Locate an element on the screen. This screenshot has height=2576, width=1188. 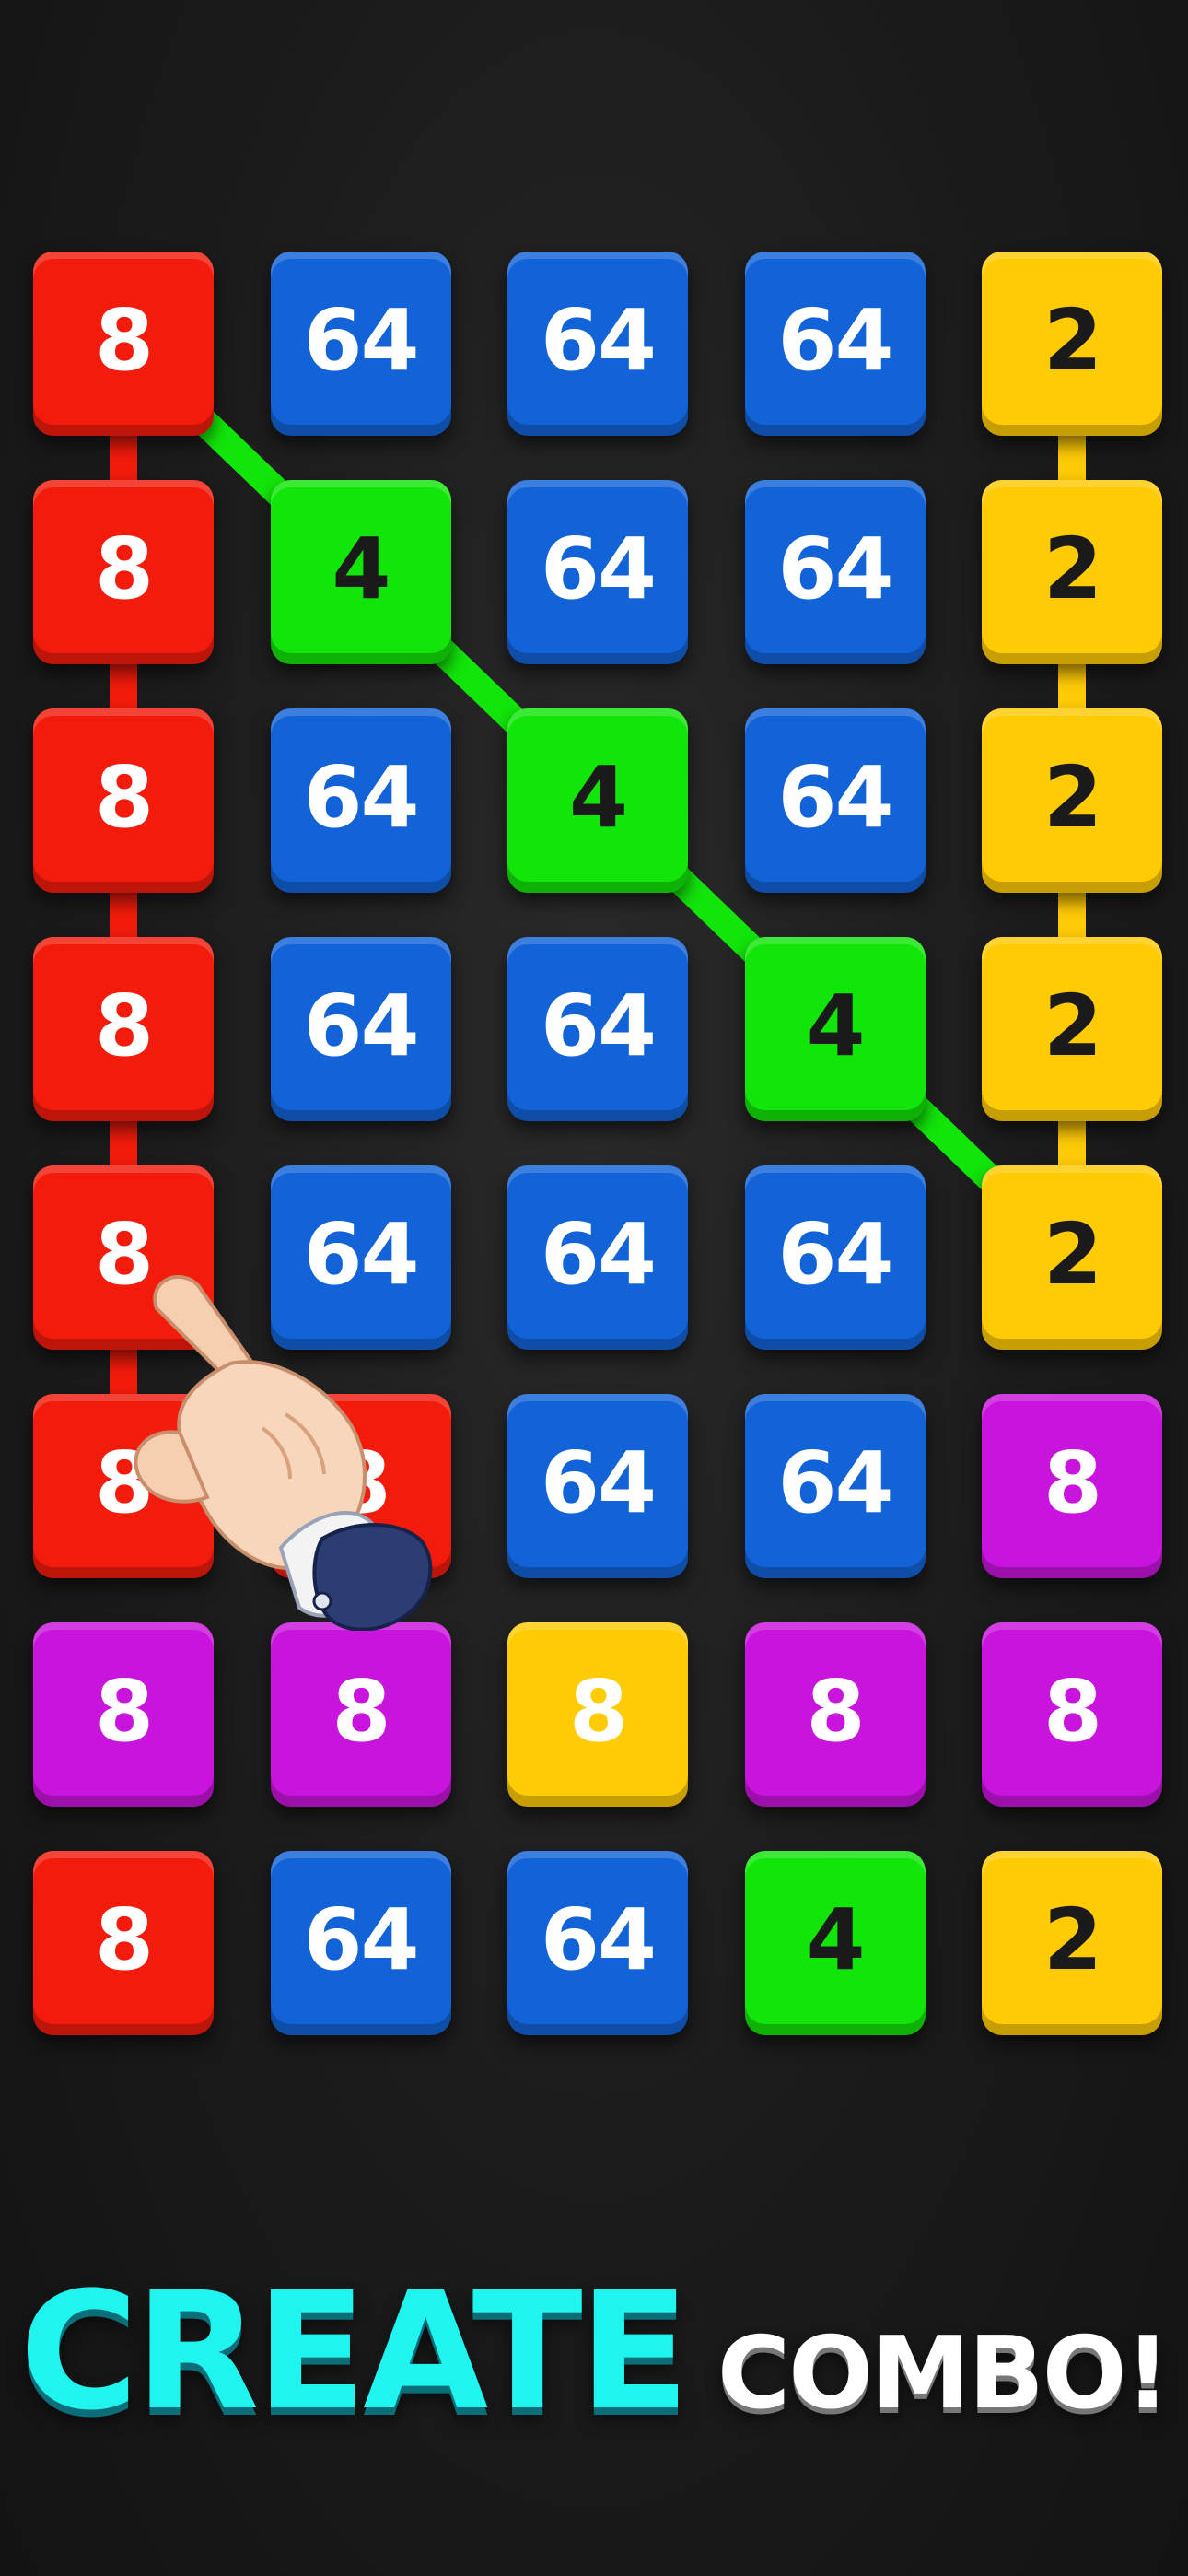
pointing-hand-icon is located at coordinates (283, 1452).